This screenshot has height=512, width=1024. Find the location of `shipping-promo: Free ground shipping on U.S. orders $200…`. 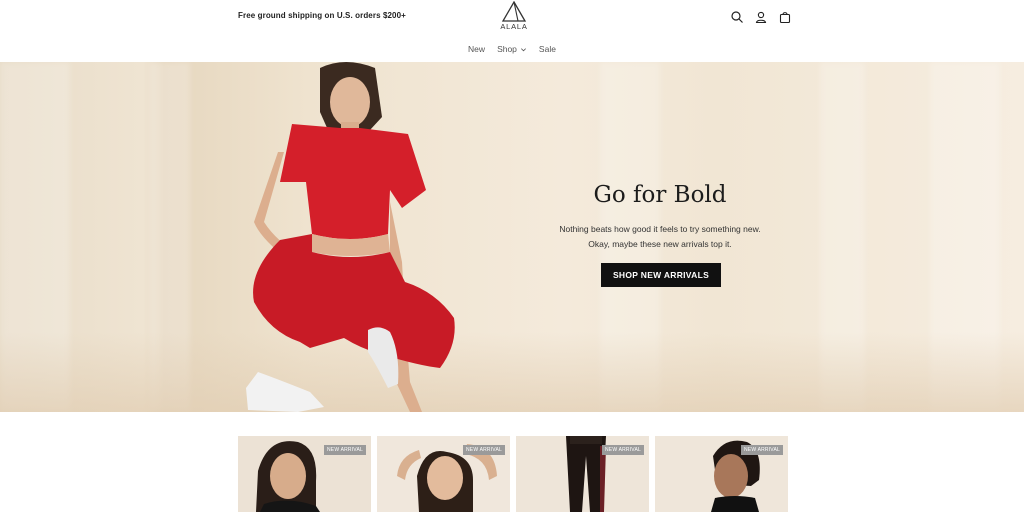

shipping-promo: Free ground shipping on U.S. orders $200… is located at coordinates (322, 15).